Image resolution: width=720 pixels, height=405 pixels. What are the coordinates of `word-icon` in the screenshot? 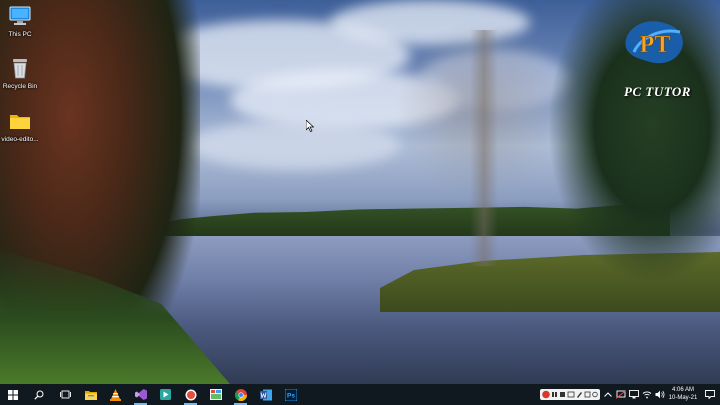 It's located at (265, 394).